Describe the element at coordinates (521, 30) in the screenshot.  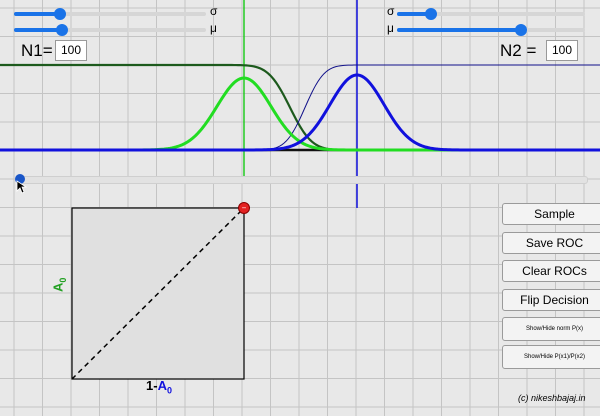
I see `mu2-slider-thumb` at that location.